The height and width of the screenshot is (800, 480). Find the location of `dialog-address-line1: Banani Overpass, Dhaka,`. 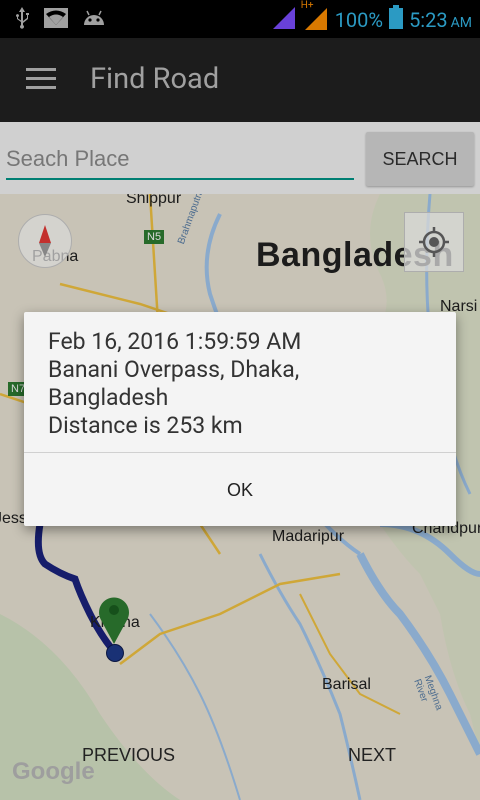

dialog-address-line1: Banani Overpass, Dhaka, is located at coordinates (174, 369).